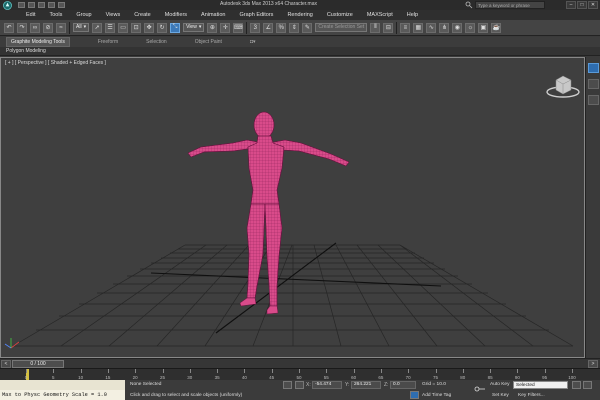  What do you see at coordinates (499, 384) in the screenshot?
I see `auto-key-button: Auto Key` at bounding box center [499, 384].